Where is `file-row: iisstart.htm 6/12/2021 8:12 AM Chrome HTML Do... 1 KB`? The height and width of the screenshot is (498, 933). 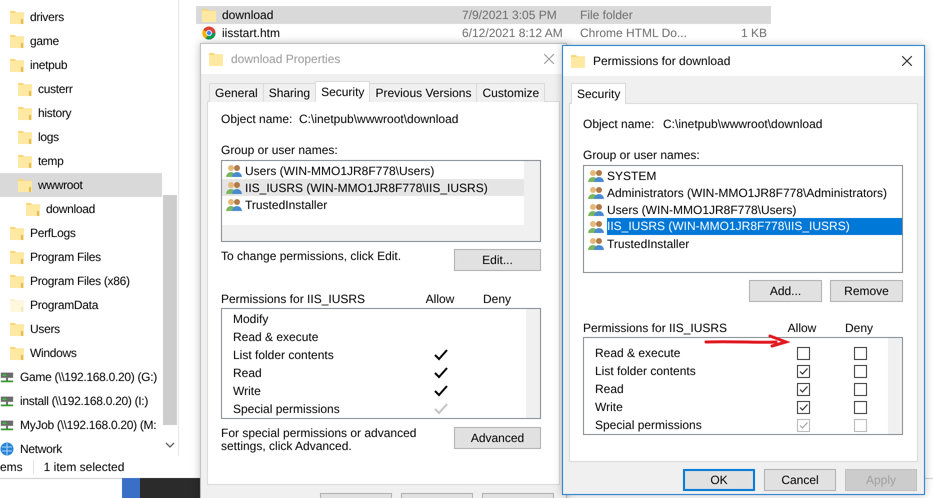 file-row: iisstart.htm 6/12/2021 8:12 AM Chrome HTML Do... 1 KB is located at coordinates (483, 33).